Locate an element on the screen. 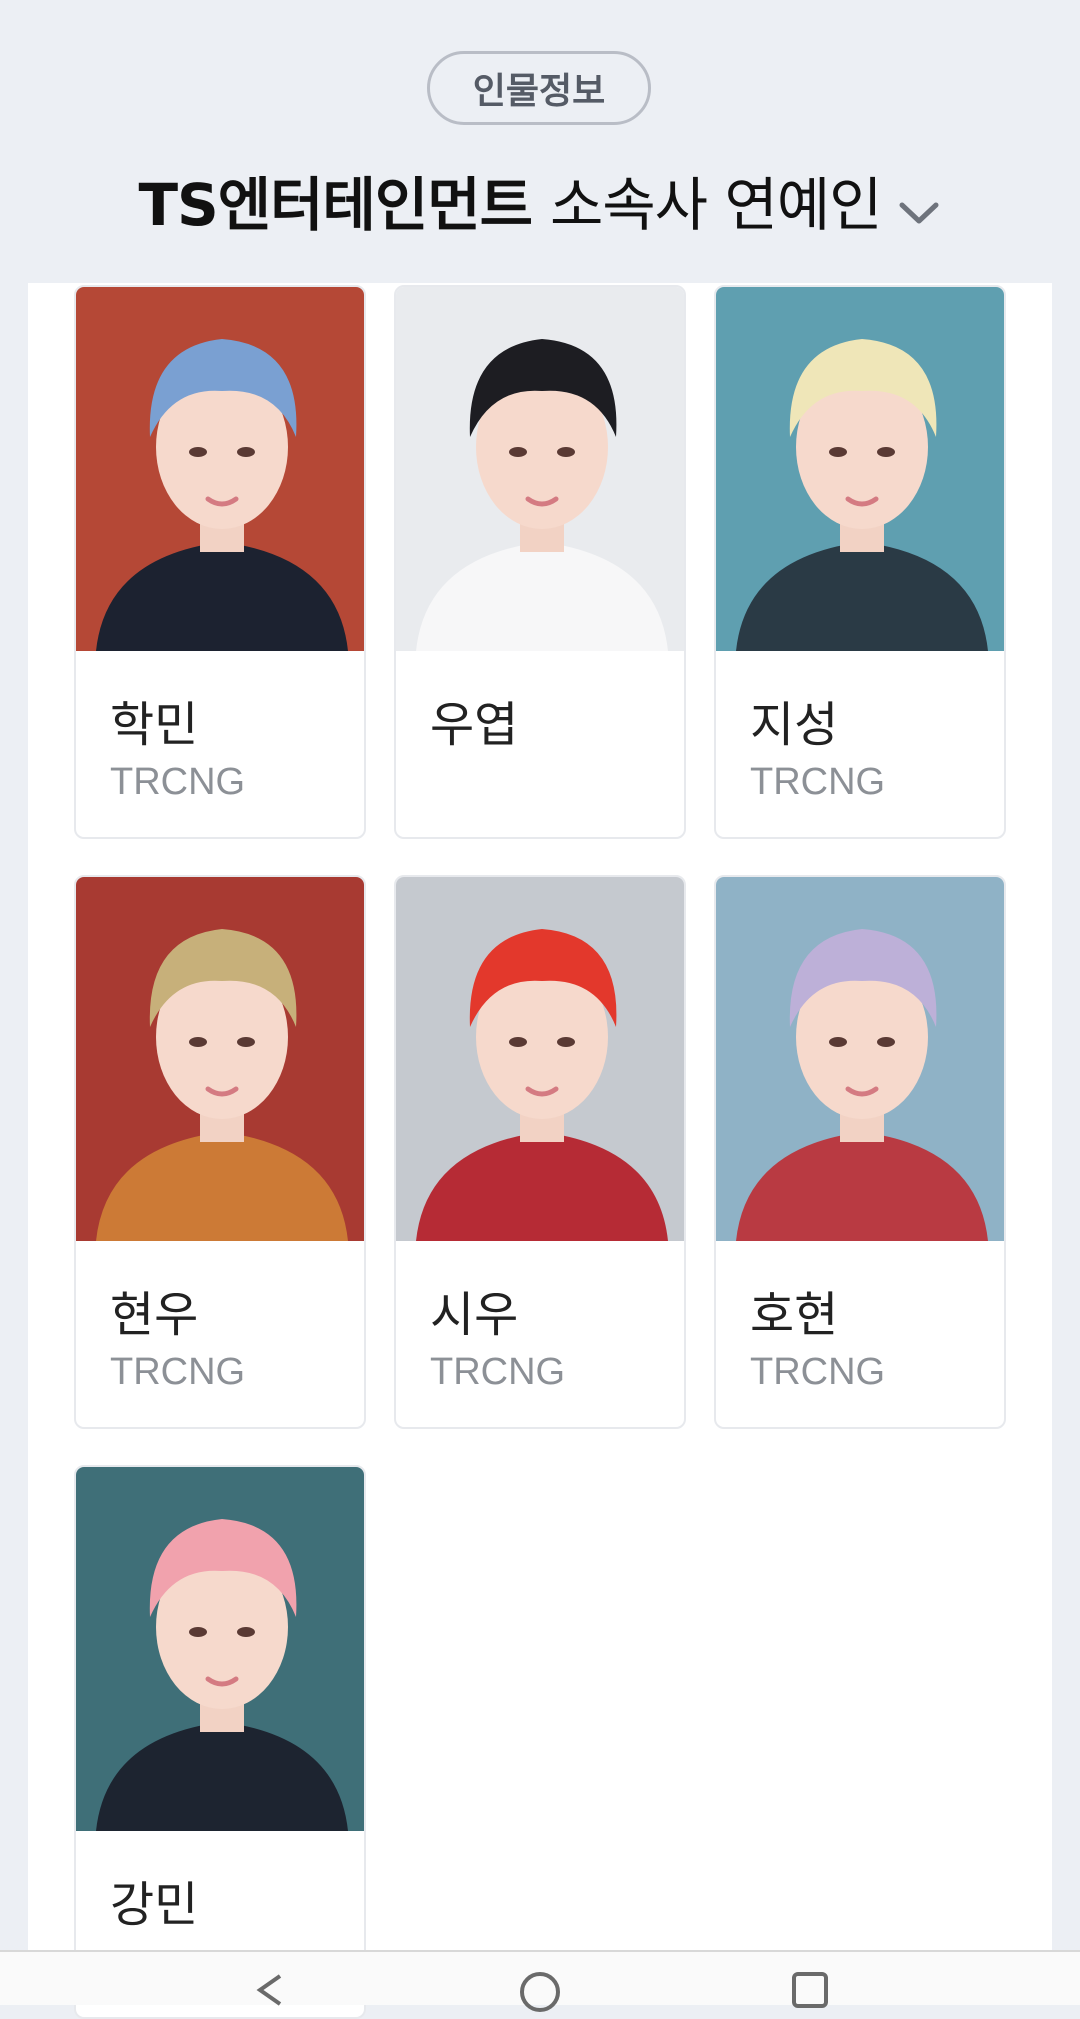 The width and height of the screenshot is (1080, 2019). artist-card: 지성 TRCNG is located at coordinates (860, 562).